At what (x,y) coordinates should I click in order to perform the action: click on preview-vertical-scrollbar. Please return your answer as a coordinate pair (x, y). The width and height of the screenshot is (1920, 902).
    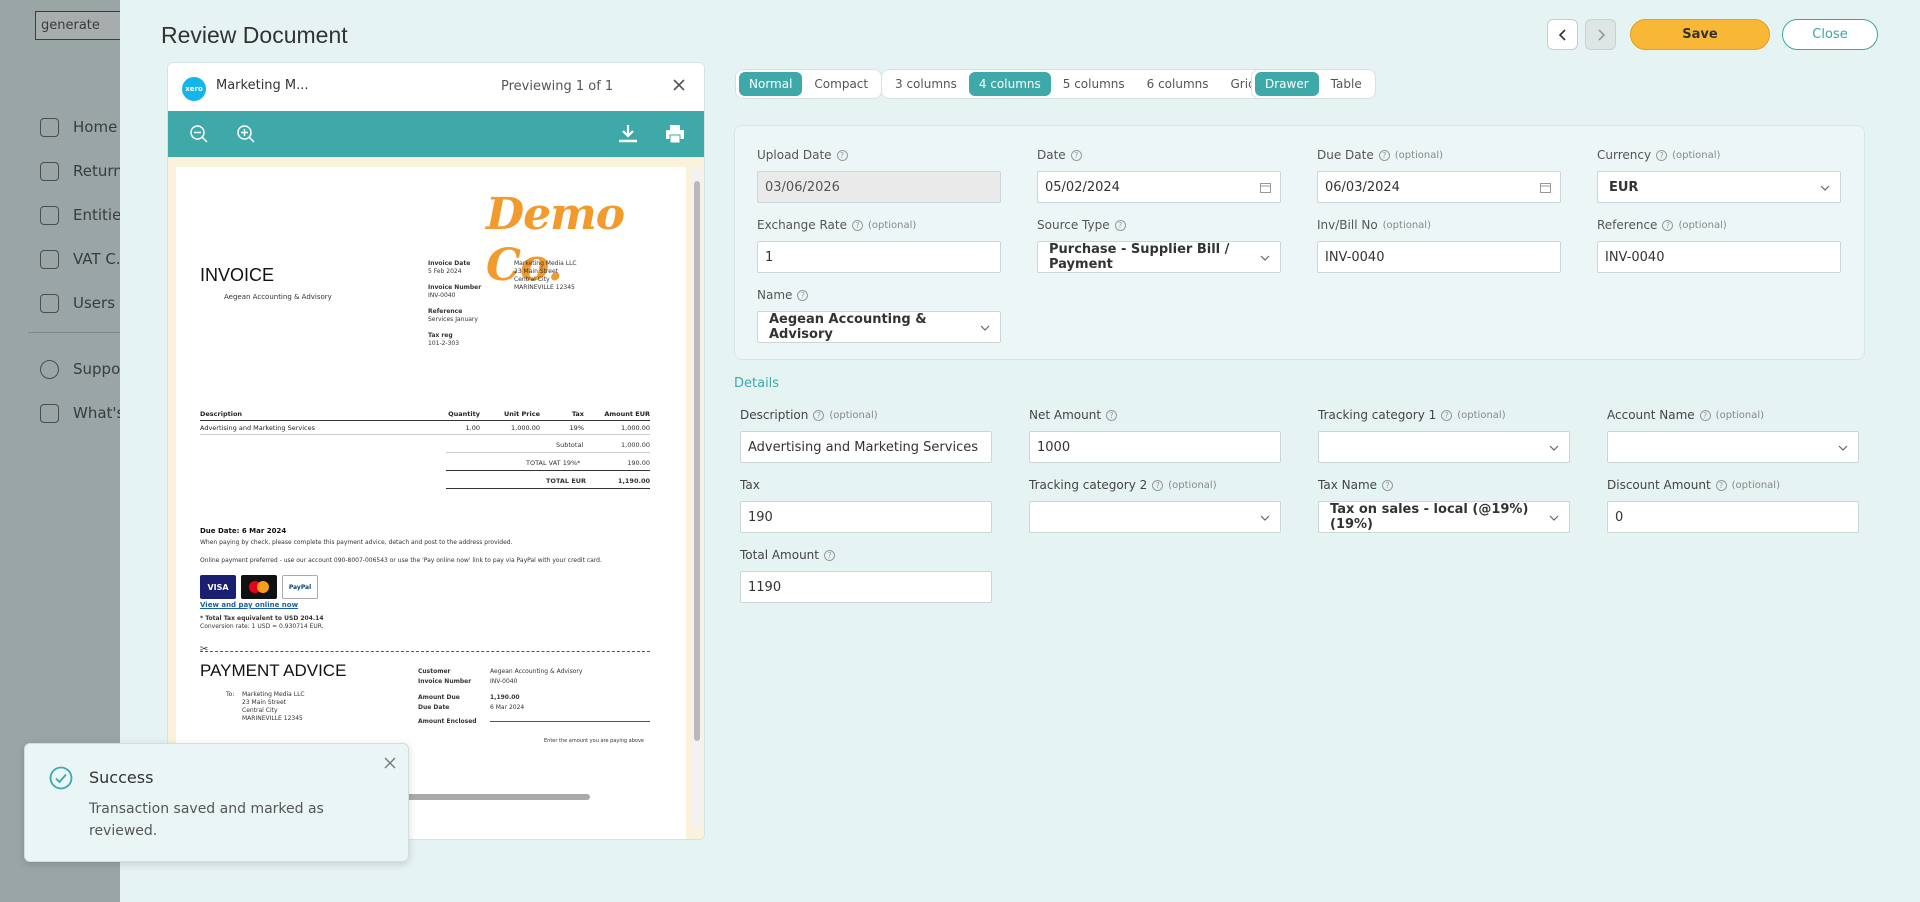
    Looking at the image, I should click on (697, 497).